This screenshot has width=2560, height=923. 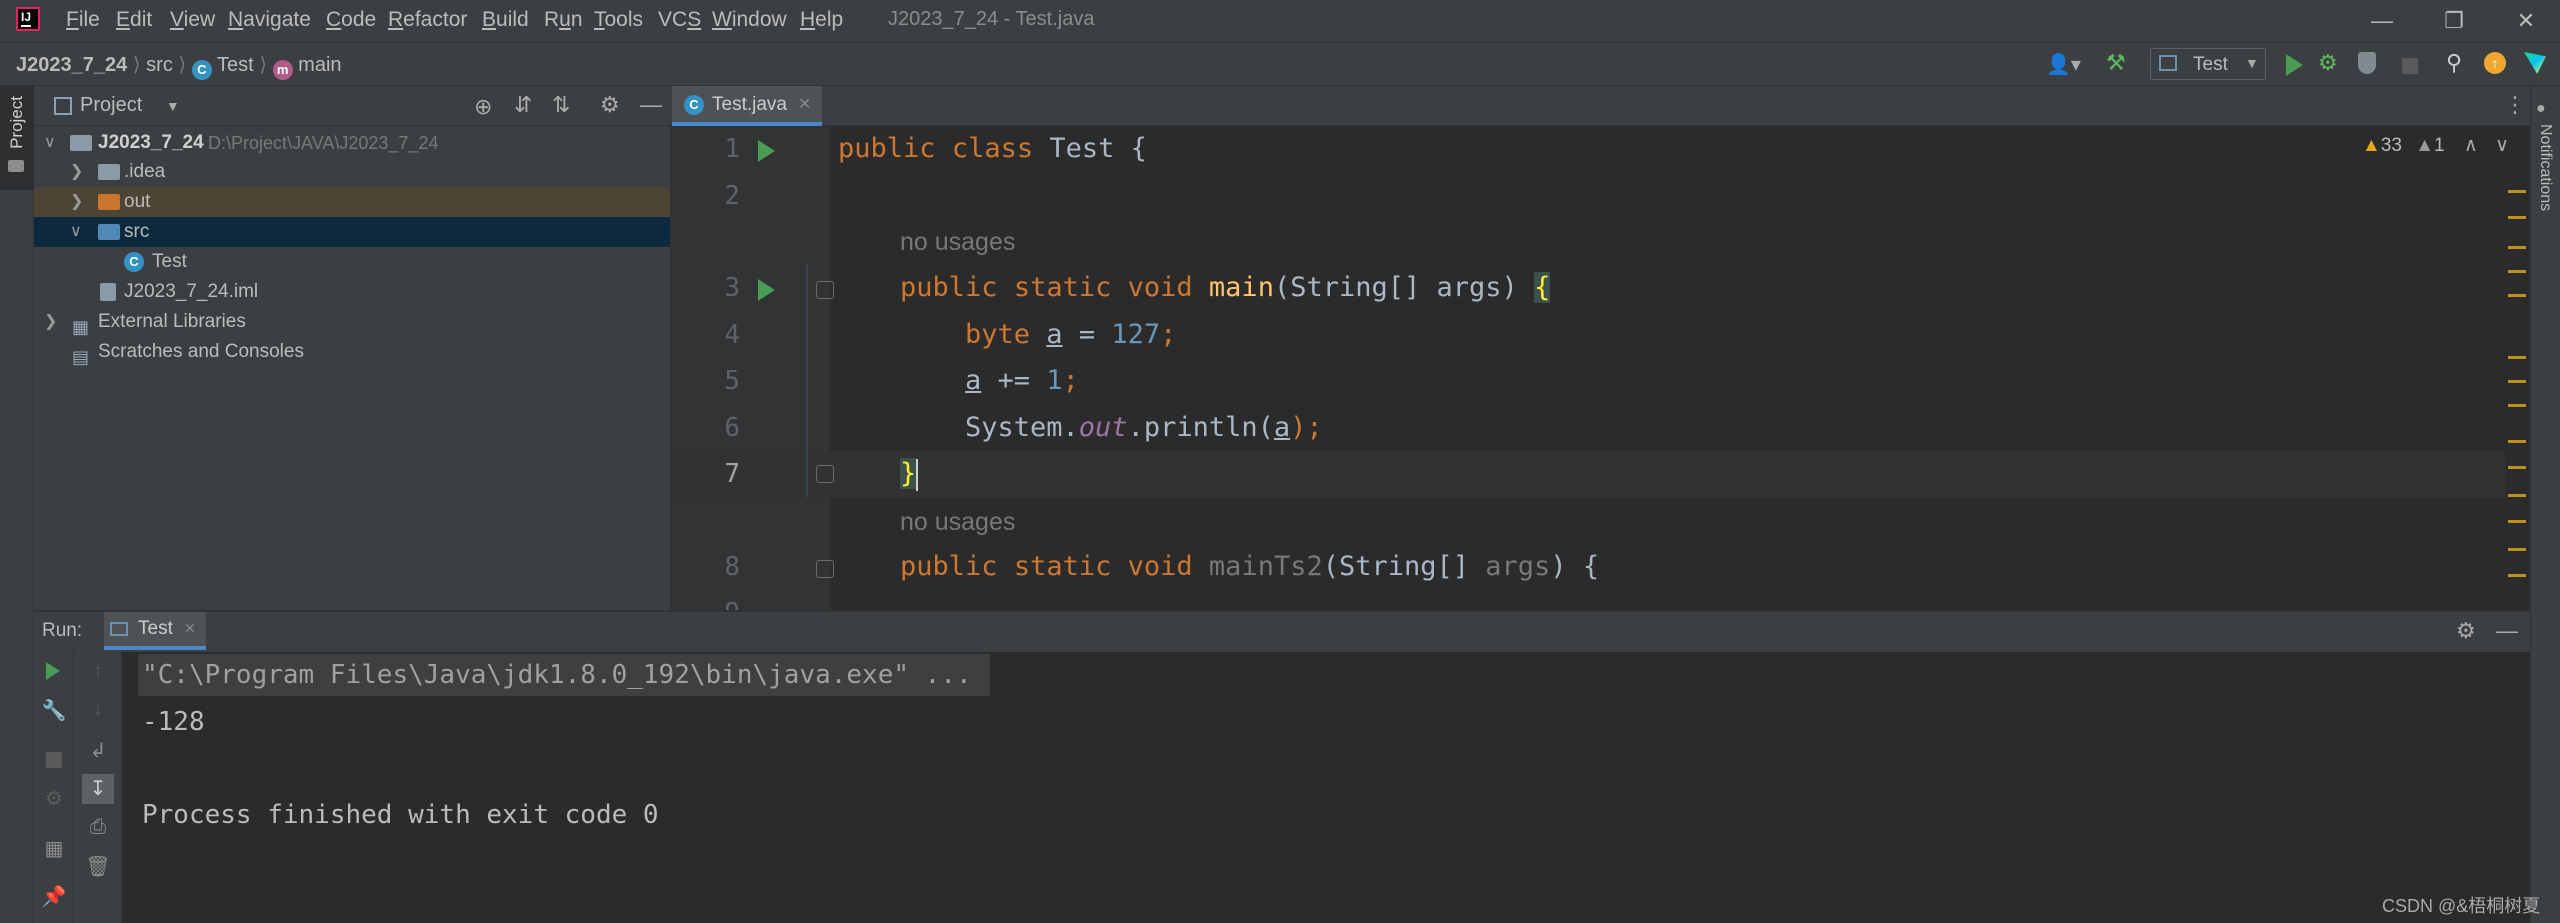 What do you see at coordinates (749, 22) in the screenshot?
I see `menu-item-window: Window` at bounding box center [749, 22].